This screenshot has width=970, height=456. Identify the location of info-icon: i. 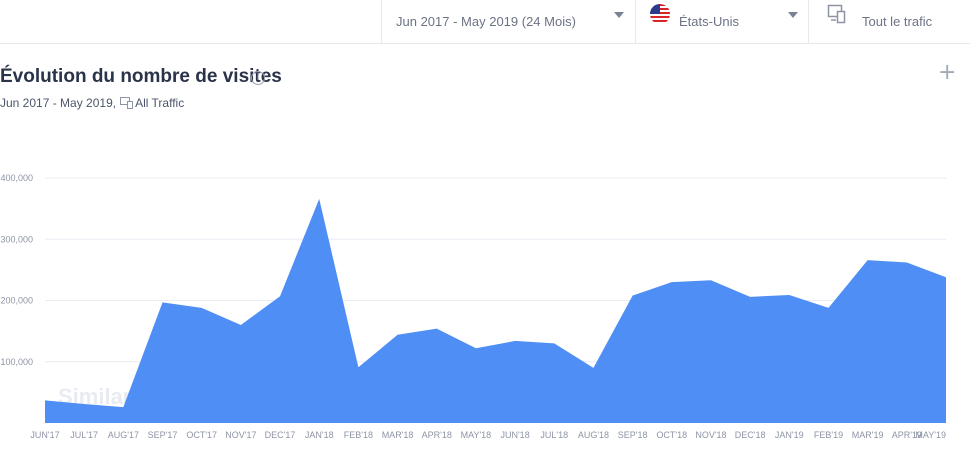
(258, 78).